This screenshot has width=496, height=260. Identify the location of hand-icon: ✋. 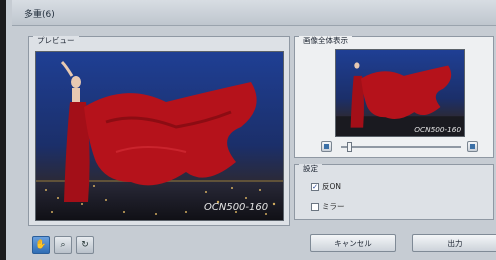
(41, 245).